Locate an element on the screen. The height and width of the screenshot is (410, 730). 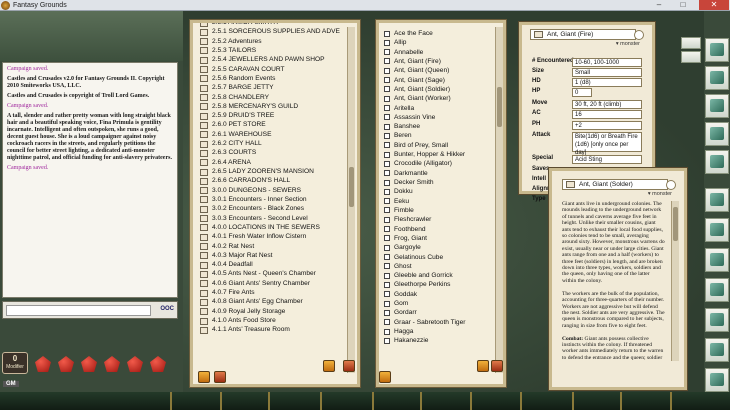
npc-field-value: Acid Sting is located at coordinates (607, 159).